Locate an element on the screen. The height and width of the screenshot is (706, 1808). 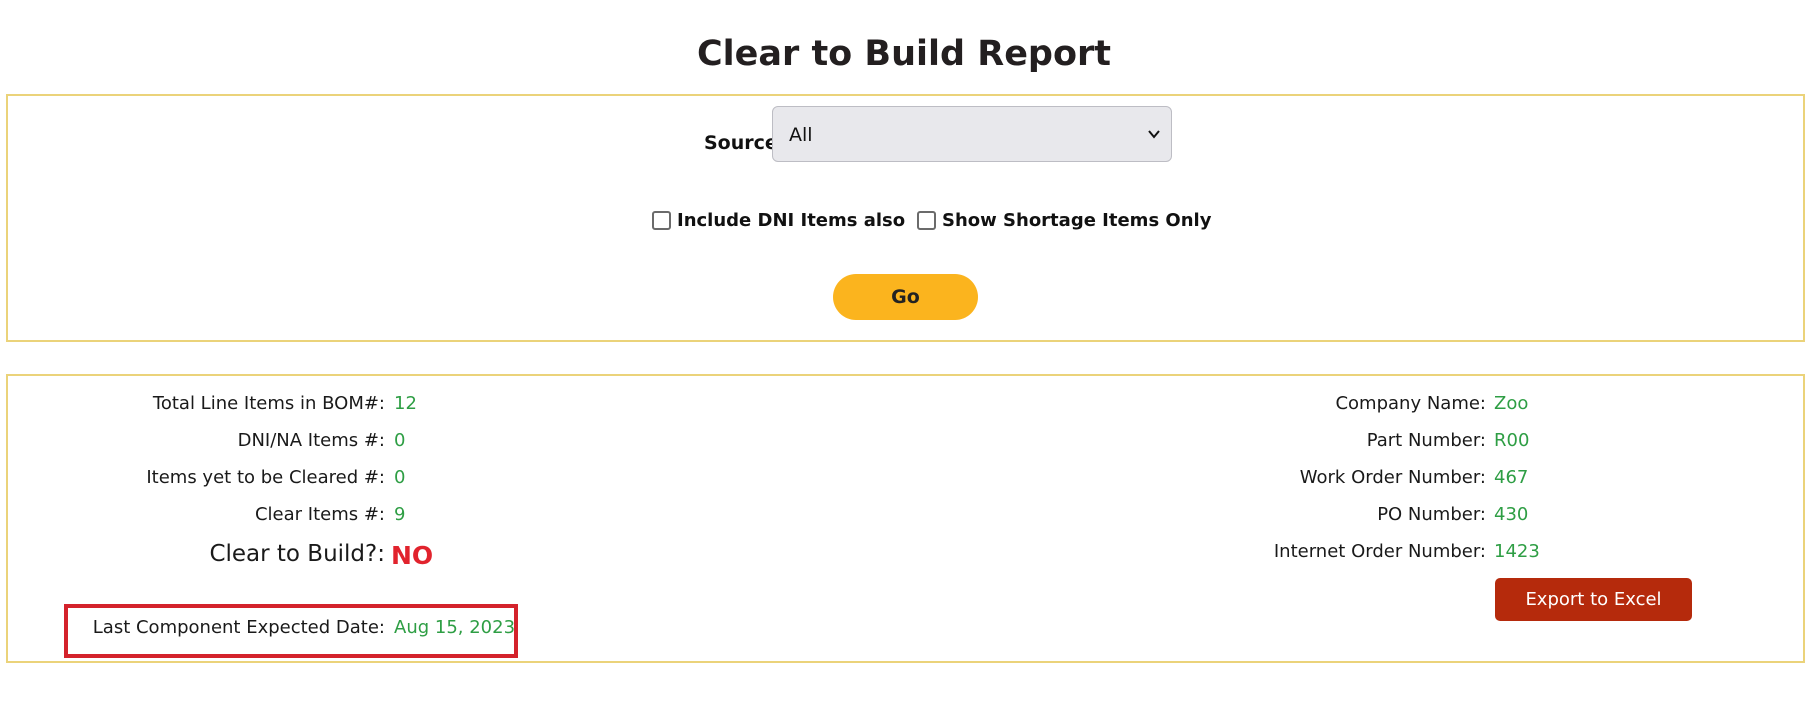
include-dni-option: Include DNI Items also is located at coordinates (778, 220).